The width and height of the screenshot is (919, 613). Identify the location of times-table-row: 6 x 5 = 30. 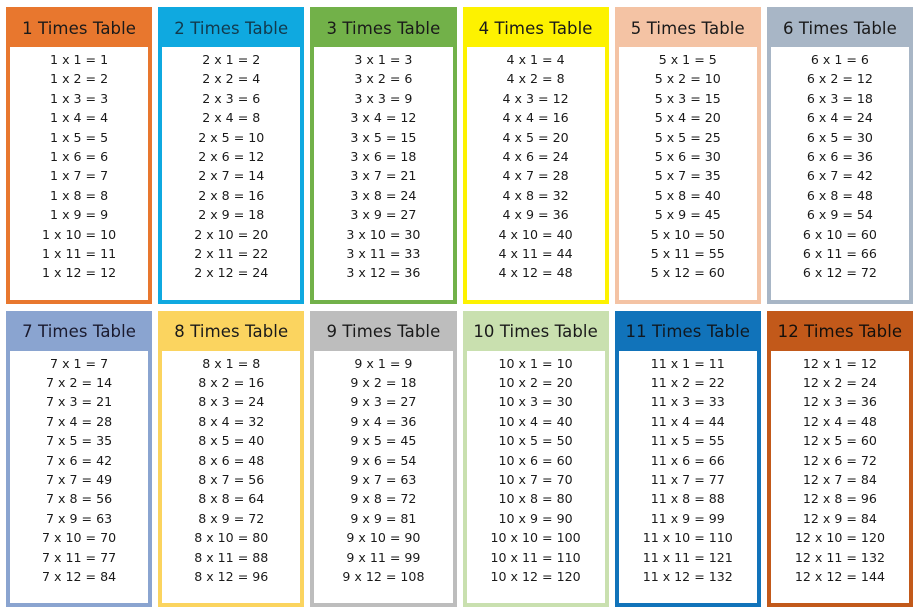
(839, 137).